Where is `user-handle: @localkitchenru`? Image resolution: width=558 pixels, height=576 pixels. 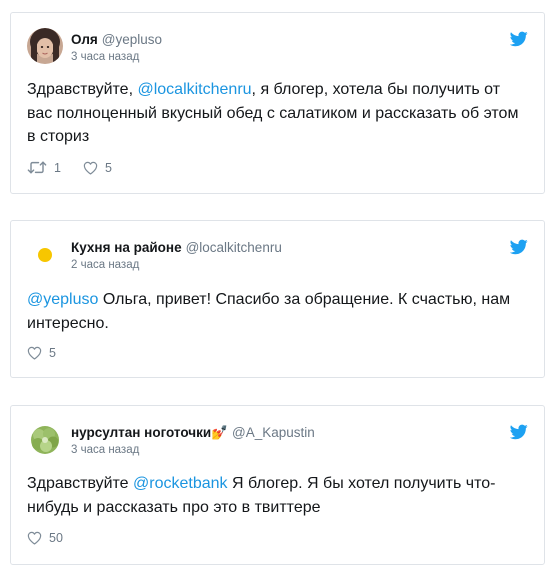 user-handle: @localkitchenru is located at coordinates (234, 247).